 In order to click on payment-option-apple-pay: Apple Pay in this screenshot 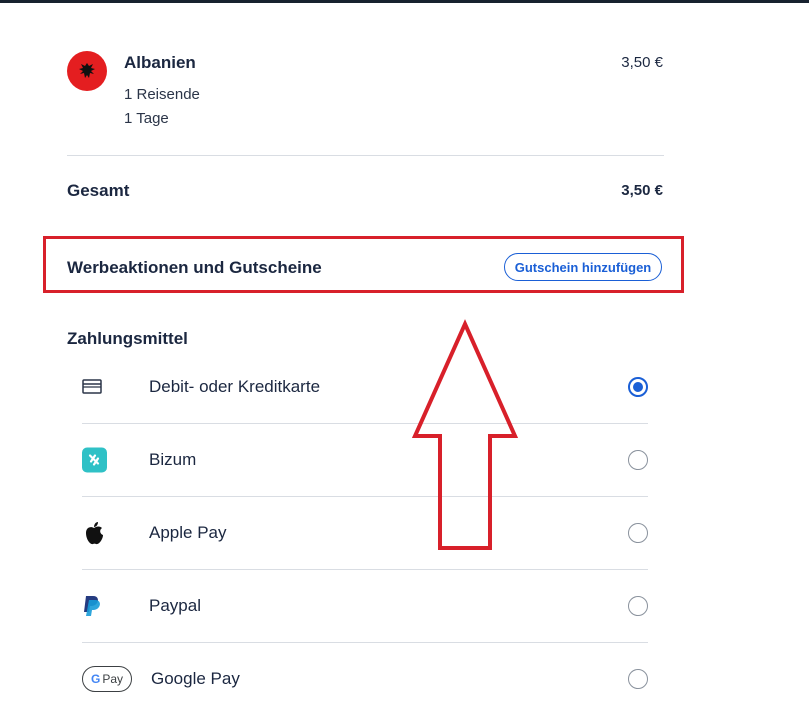, I will do `click(365, 532)`.